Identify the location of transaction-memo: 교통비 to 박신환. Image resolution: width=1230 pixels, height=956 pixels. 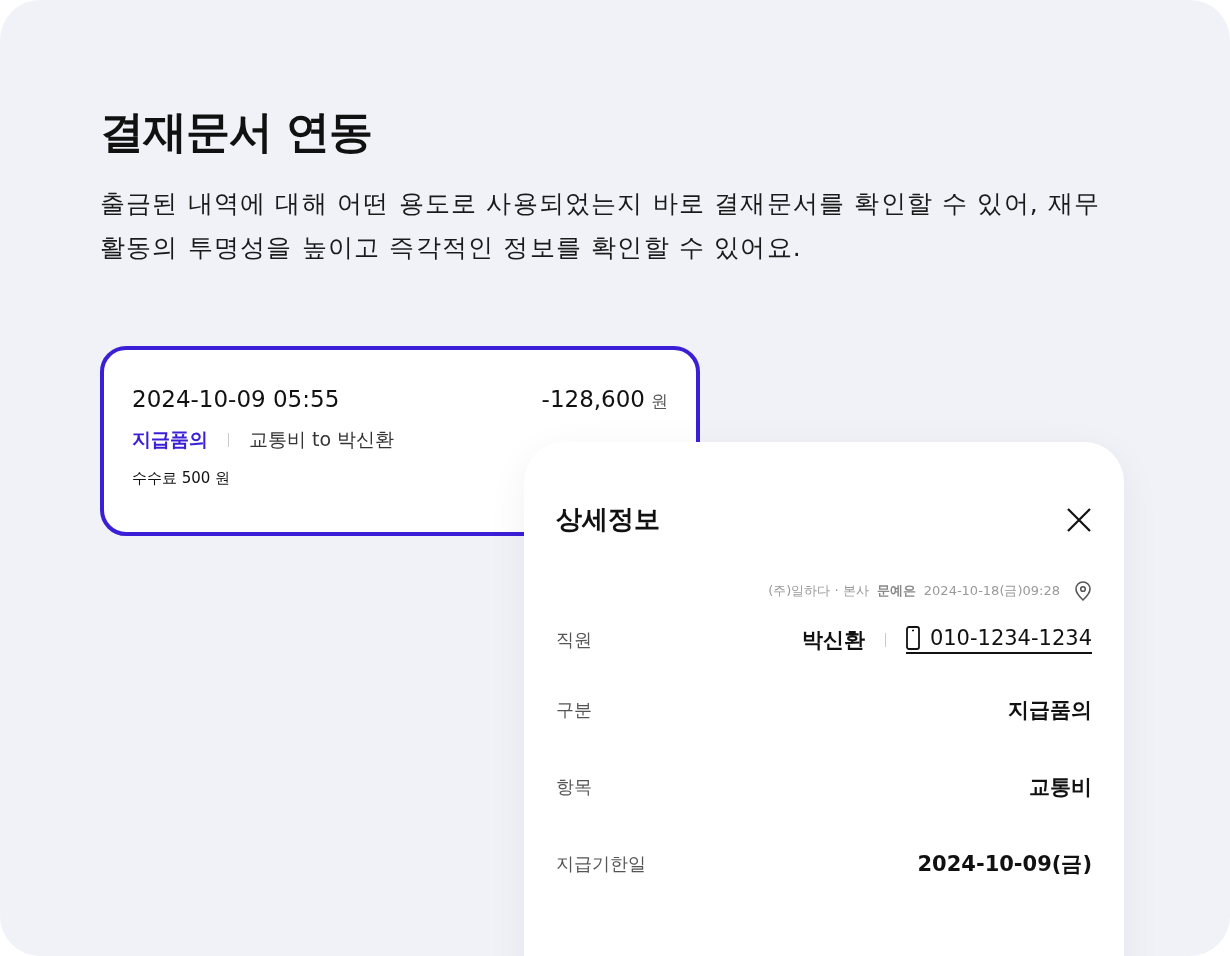
(322, 439).